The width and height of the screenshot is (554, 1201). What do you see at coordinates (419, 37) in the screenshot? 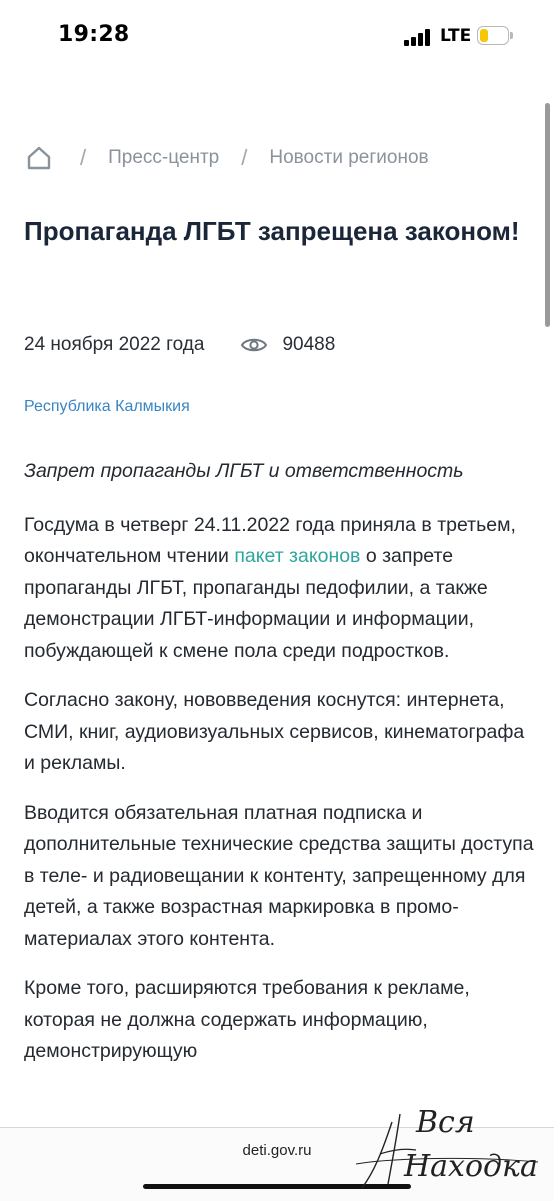
I see `cellular-signal-icon` at bounding box center [419, 37].